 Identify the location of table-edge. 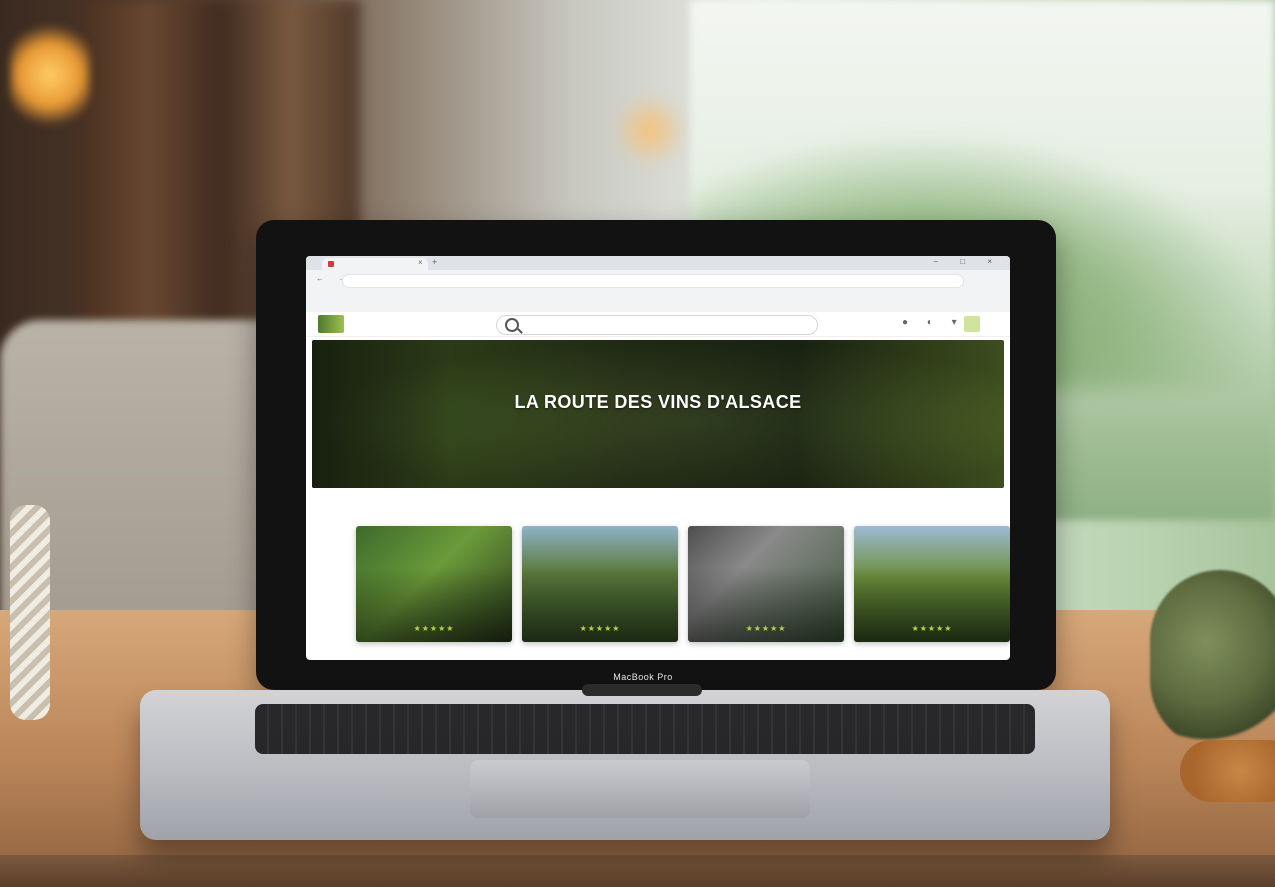
(637, 871).